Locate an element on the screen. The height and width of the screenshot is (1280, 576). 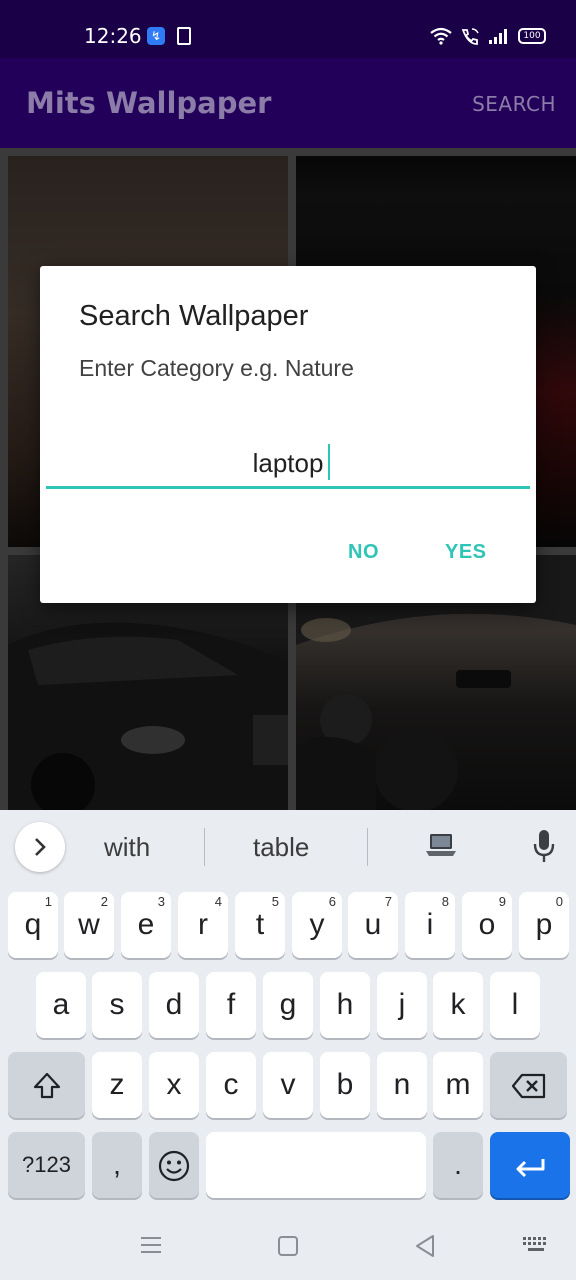
status-icons: 100 is located at coordinates (488, 36).